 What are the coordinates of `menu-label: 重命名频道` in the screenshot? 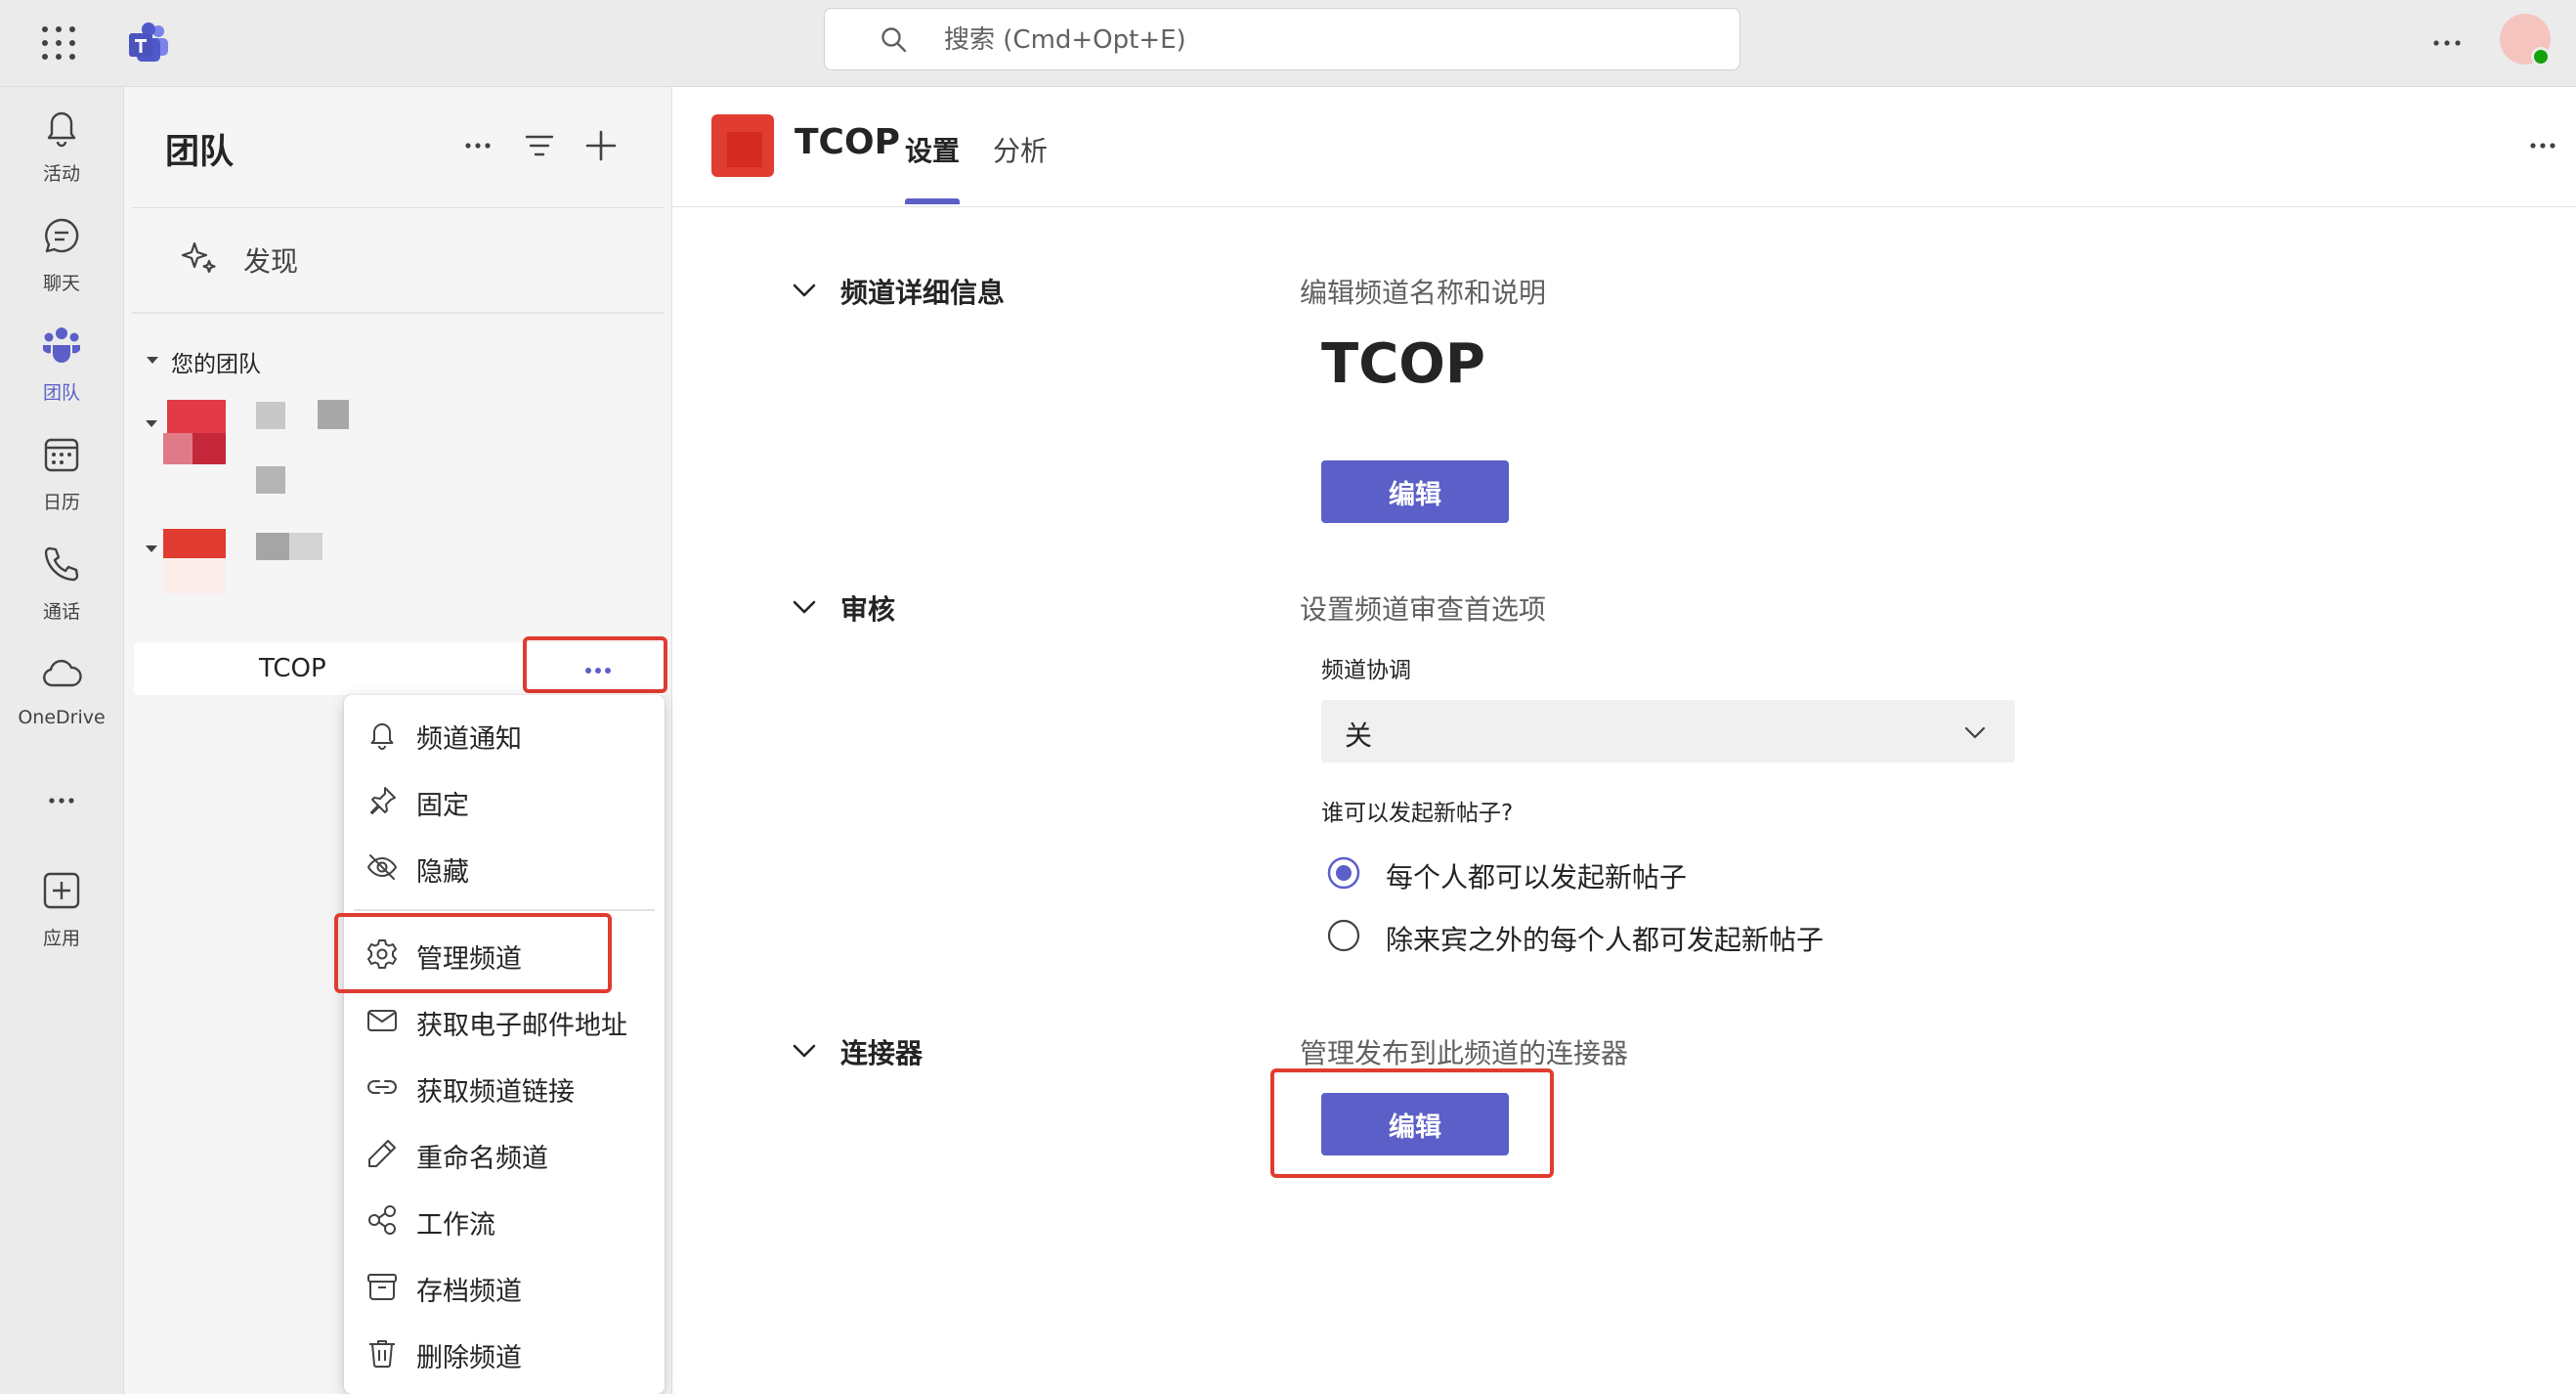 It's located at (482, 1159).